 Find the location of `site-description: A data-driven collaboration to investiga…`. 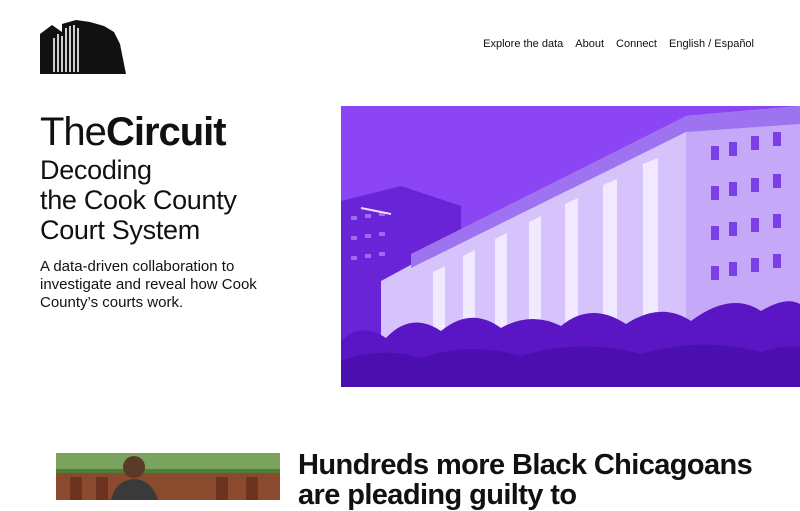

site-description: A data-driven collaboration to investiga… is located at coordinates (148, 284).